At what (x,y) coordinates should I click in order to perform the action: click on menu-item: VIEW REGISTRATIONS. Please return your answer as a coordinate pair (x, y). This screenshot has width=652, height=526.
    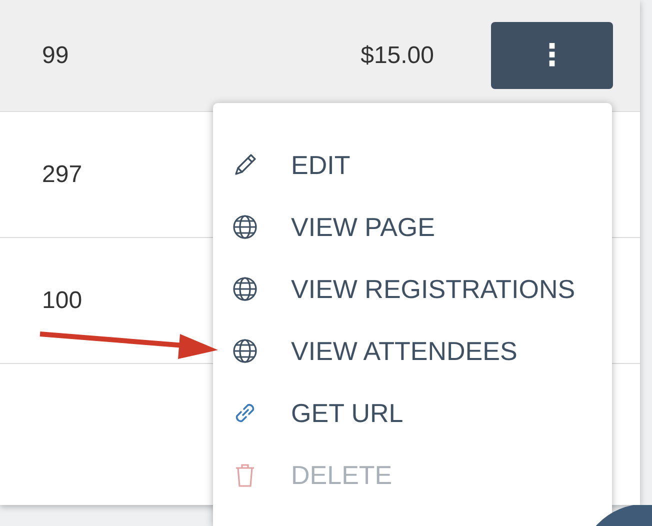
    Looking at the image, I should click on (433, 289).